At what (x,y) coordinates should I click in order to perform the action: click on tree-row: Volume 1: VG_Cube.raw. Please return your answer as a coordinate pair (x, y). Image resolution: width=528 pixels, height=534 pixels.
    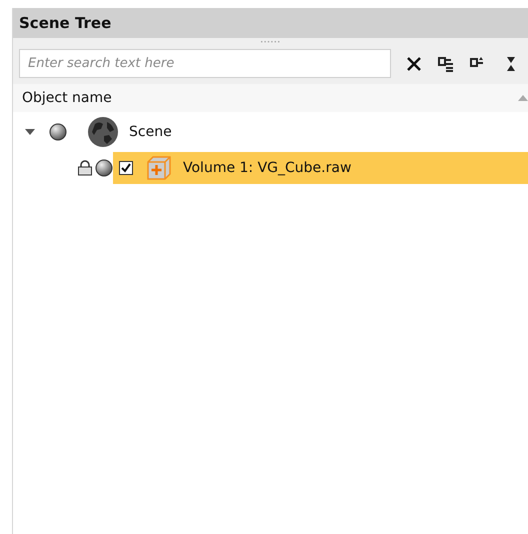
    Looking at the image, I should click on (320, 168).